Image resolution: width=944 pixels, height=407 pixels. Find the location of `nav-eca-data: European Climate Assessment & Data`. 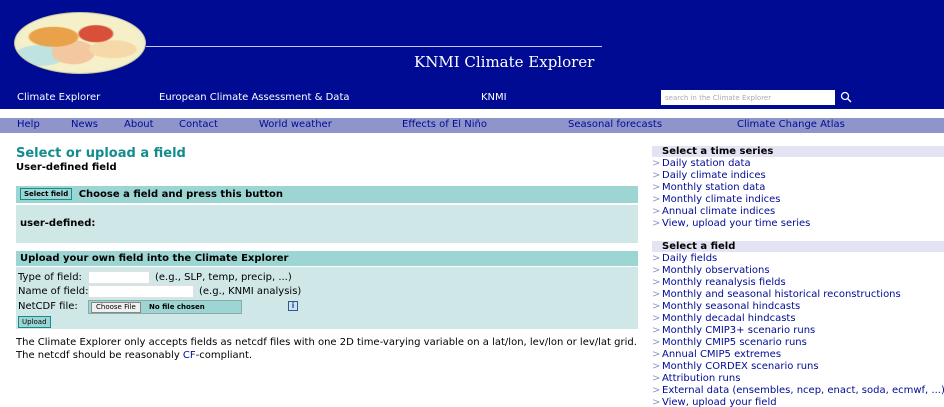

nav-eca-data: European Climate Assessment & Data is located at coordinates (254, 97).